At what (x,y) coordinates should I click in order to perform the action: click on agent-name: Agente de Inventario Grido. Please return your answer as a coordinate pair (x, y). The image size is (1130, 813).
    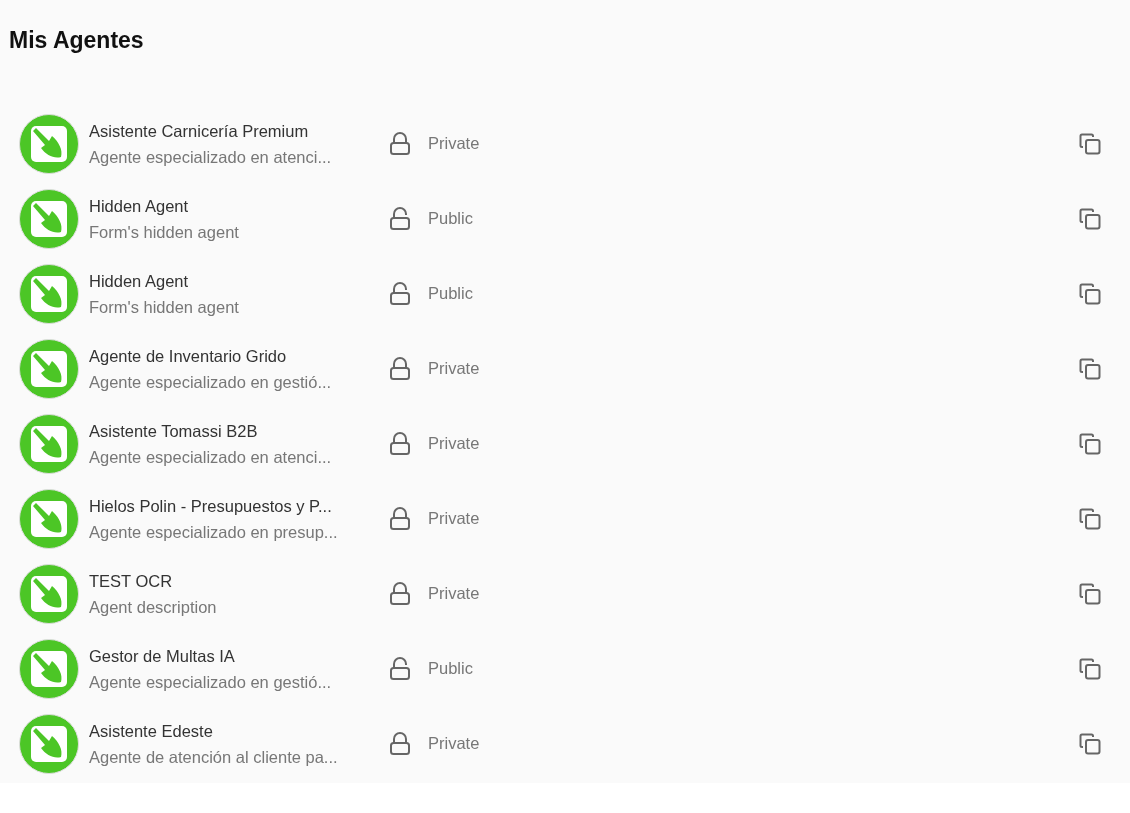
    Looking at the image, I should click on (188, 356).